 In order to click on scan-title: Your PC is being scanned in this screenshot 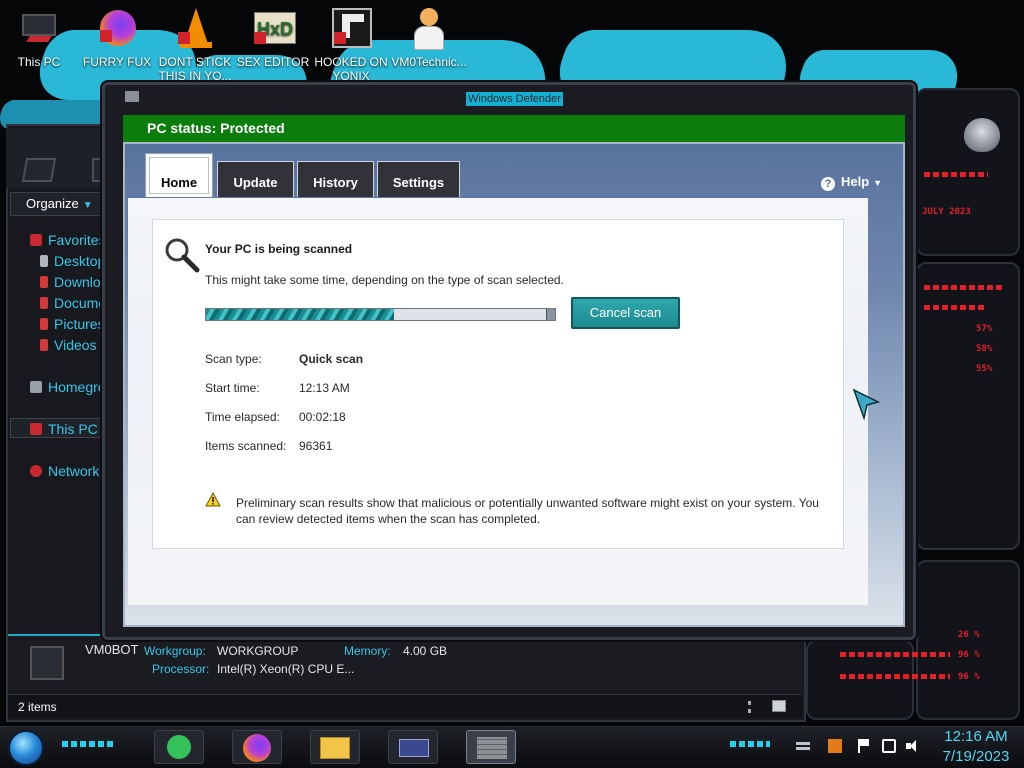, I will do `click(279, 249)`.